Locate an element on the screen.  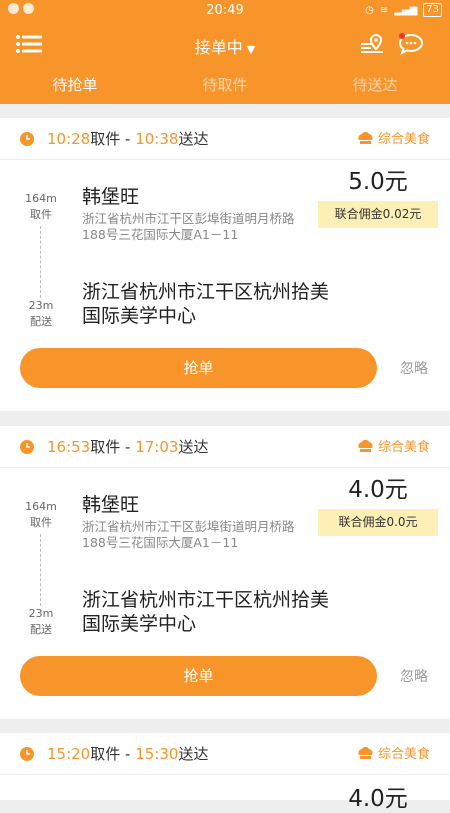
wifi-icon: ≋ is located at coordinates (384, 10).